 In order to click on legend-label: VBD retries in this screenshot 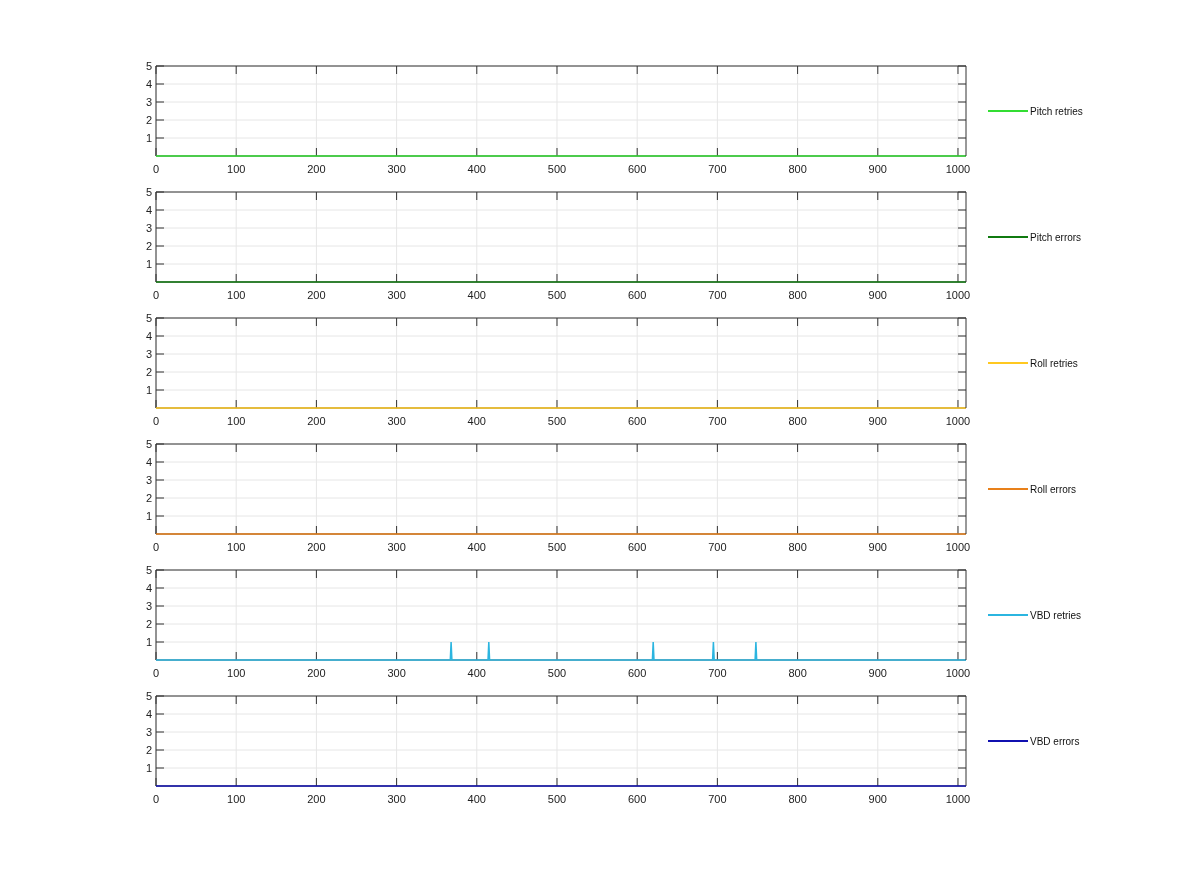, I will do `click(1056, 615)`.